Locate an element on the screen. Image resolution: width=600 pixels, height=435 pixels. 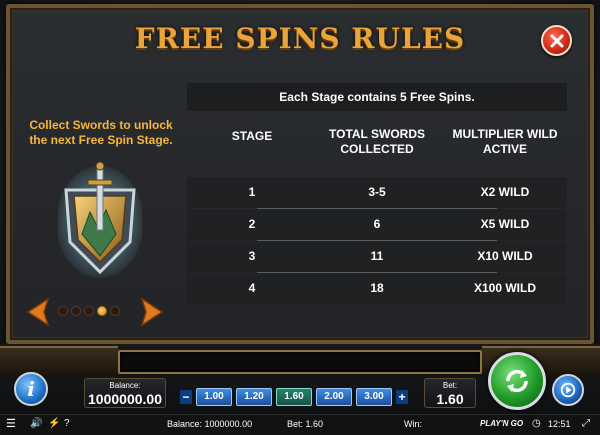
autoplay-button is located at coordinates (568, 390).